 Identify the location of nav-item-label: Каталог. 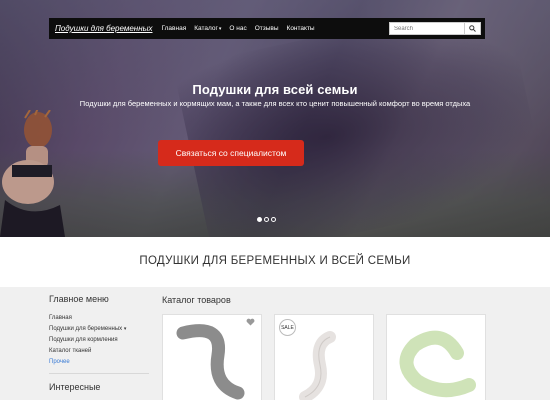
(206, 28).